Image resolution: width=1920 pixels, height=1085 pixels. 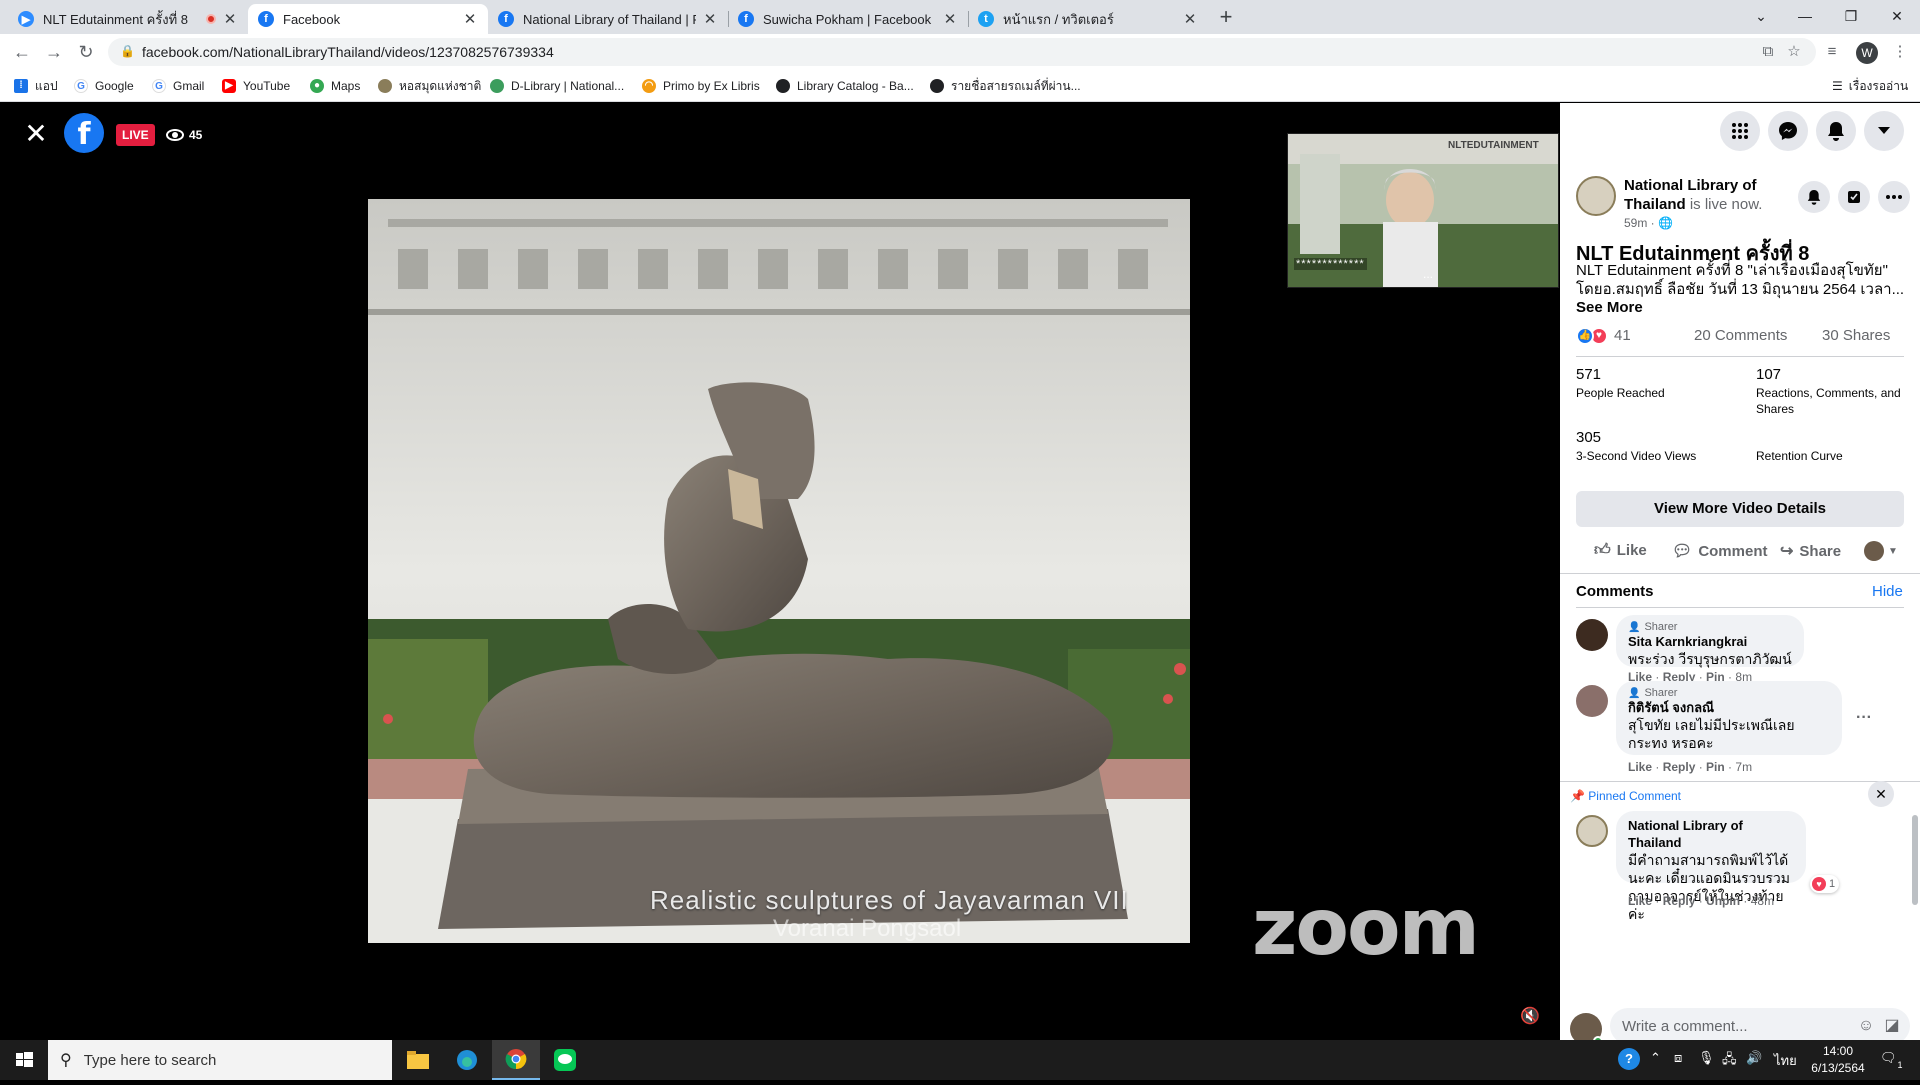 I want to click on live-status-text: is live now., so click(x=1726, y=204).